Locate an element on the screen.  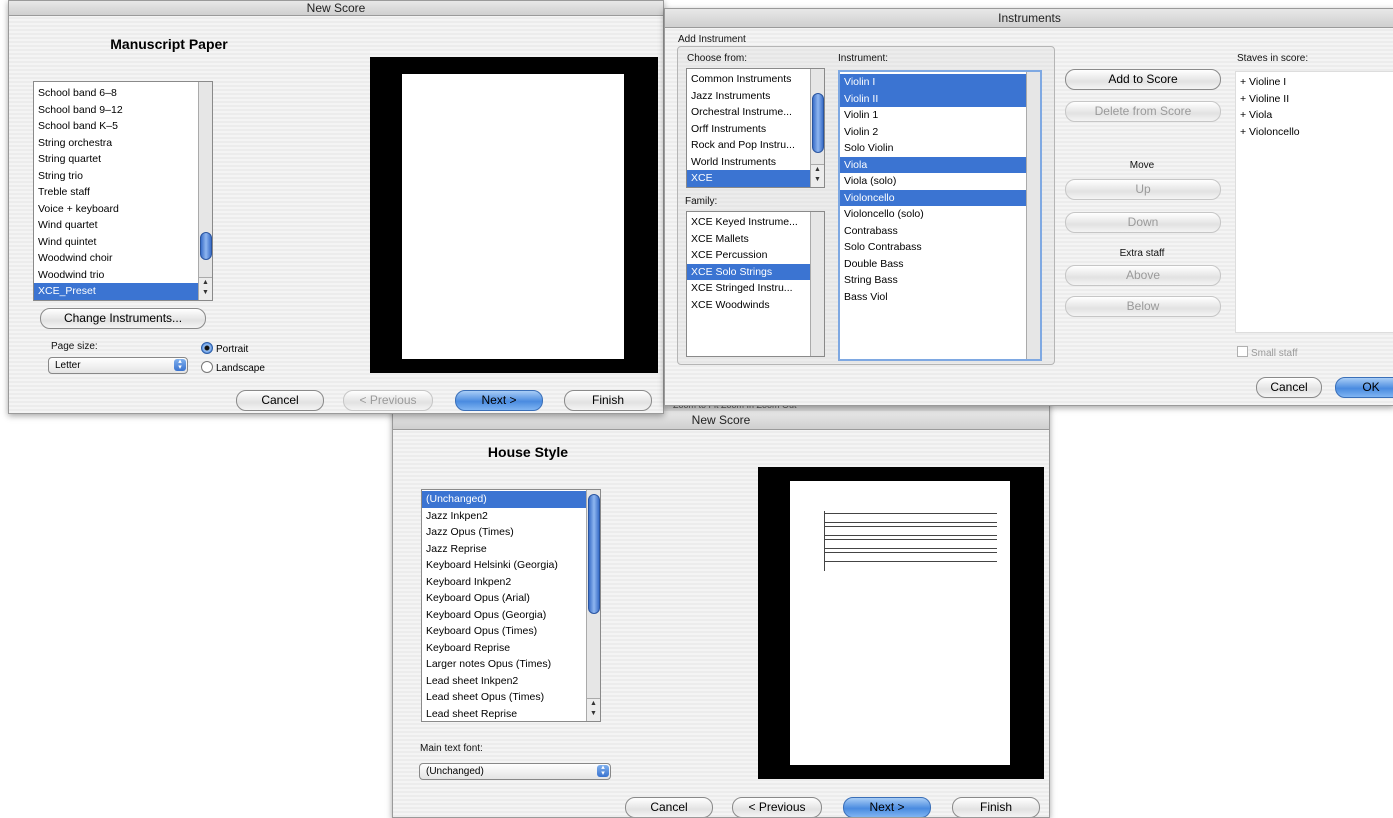
list-item: Double Bass is located at coordinates (940, 264).